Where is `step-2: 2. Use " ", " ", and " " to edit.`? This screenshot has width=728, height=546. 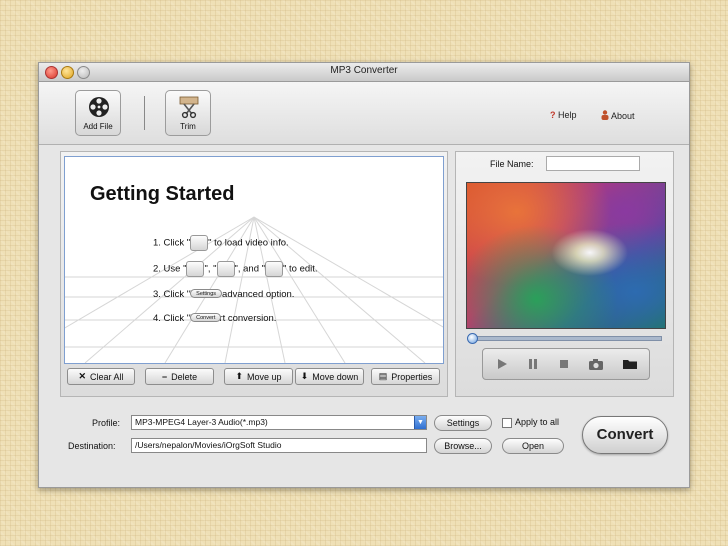 step-2: 2. Use " ", " ", and " " to edit. is located at coordinates (235, 269).